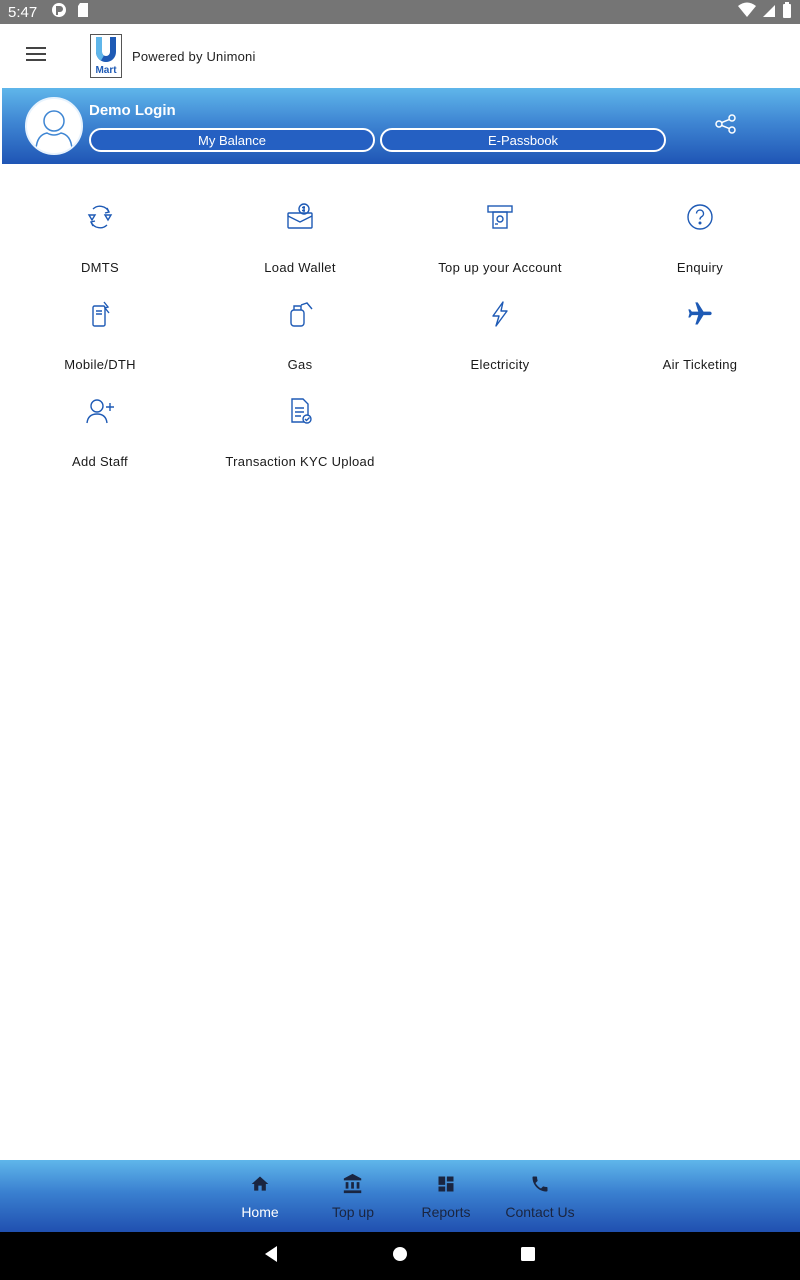  I want to click on service-label: Transaction KYC Upload, so click(300, 461).